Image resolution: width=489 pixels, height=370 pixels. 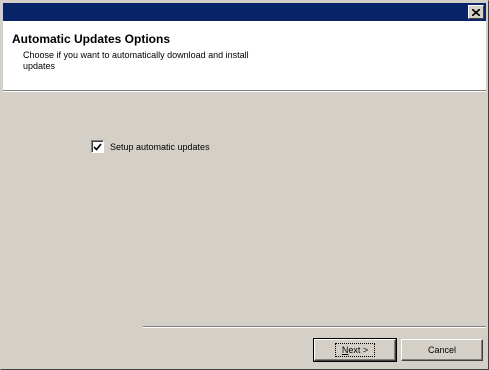 What do you see at coordinates (314, 327) in the screenshot?
I see `footer-divider` at bounding box center [314, 327].